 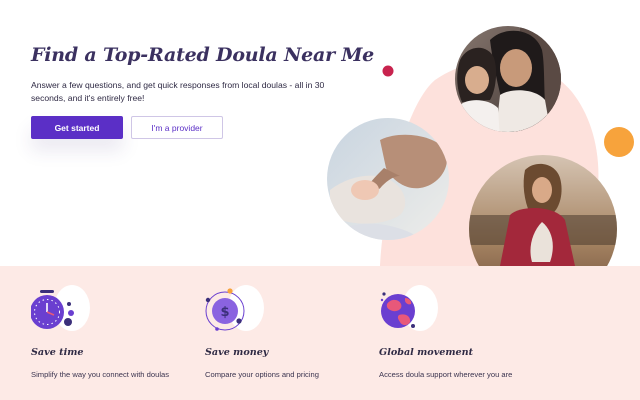 What do you see at coordinates (236, 309) in the screenshot?
I see `dollar-coin-icon: $` at bounding box center [236, 309].